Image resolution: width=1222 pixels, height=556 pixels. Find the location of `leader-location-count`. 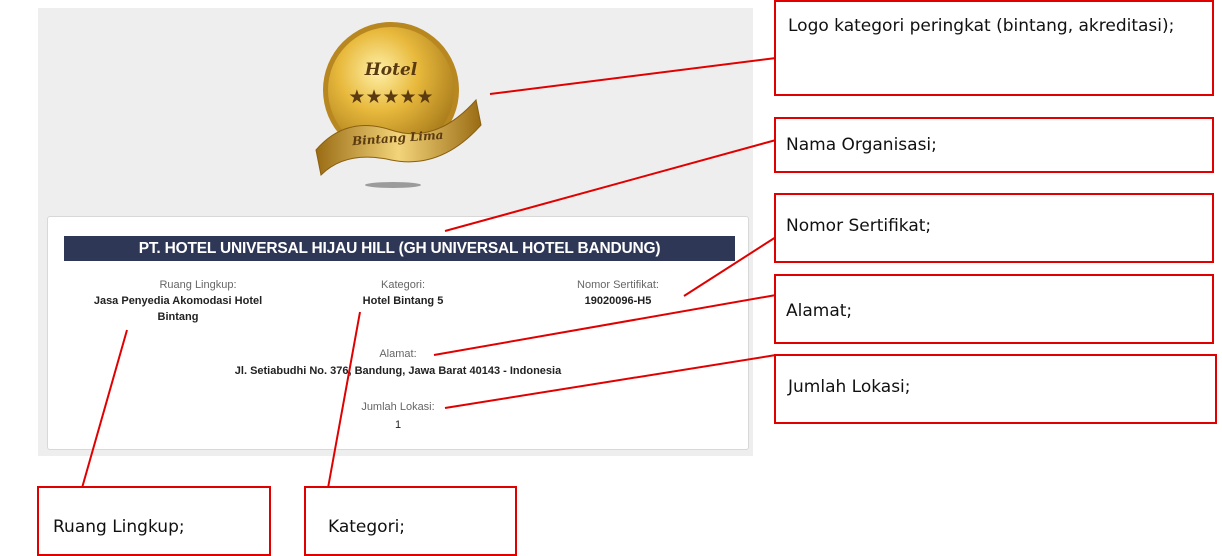

leader-location-count is located at coordinates (610, 381).